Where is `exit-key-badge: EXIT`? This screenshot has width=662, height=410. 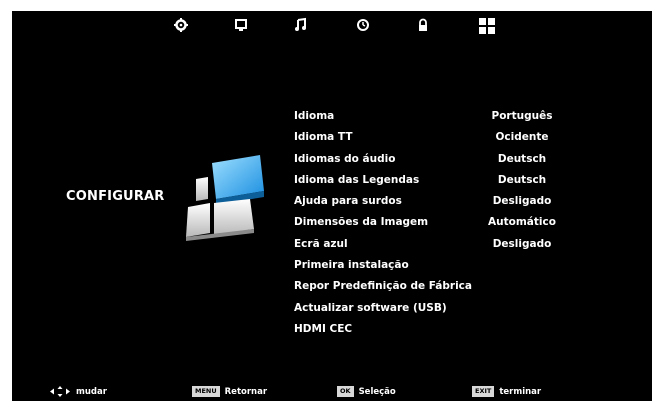 exit-key-badge: EXIT is located at coordinates (483, 391).